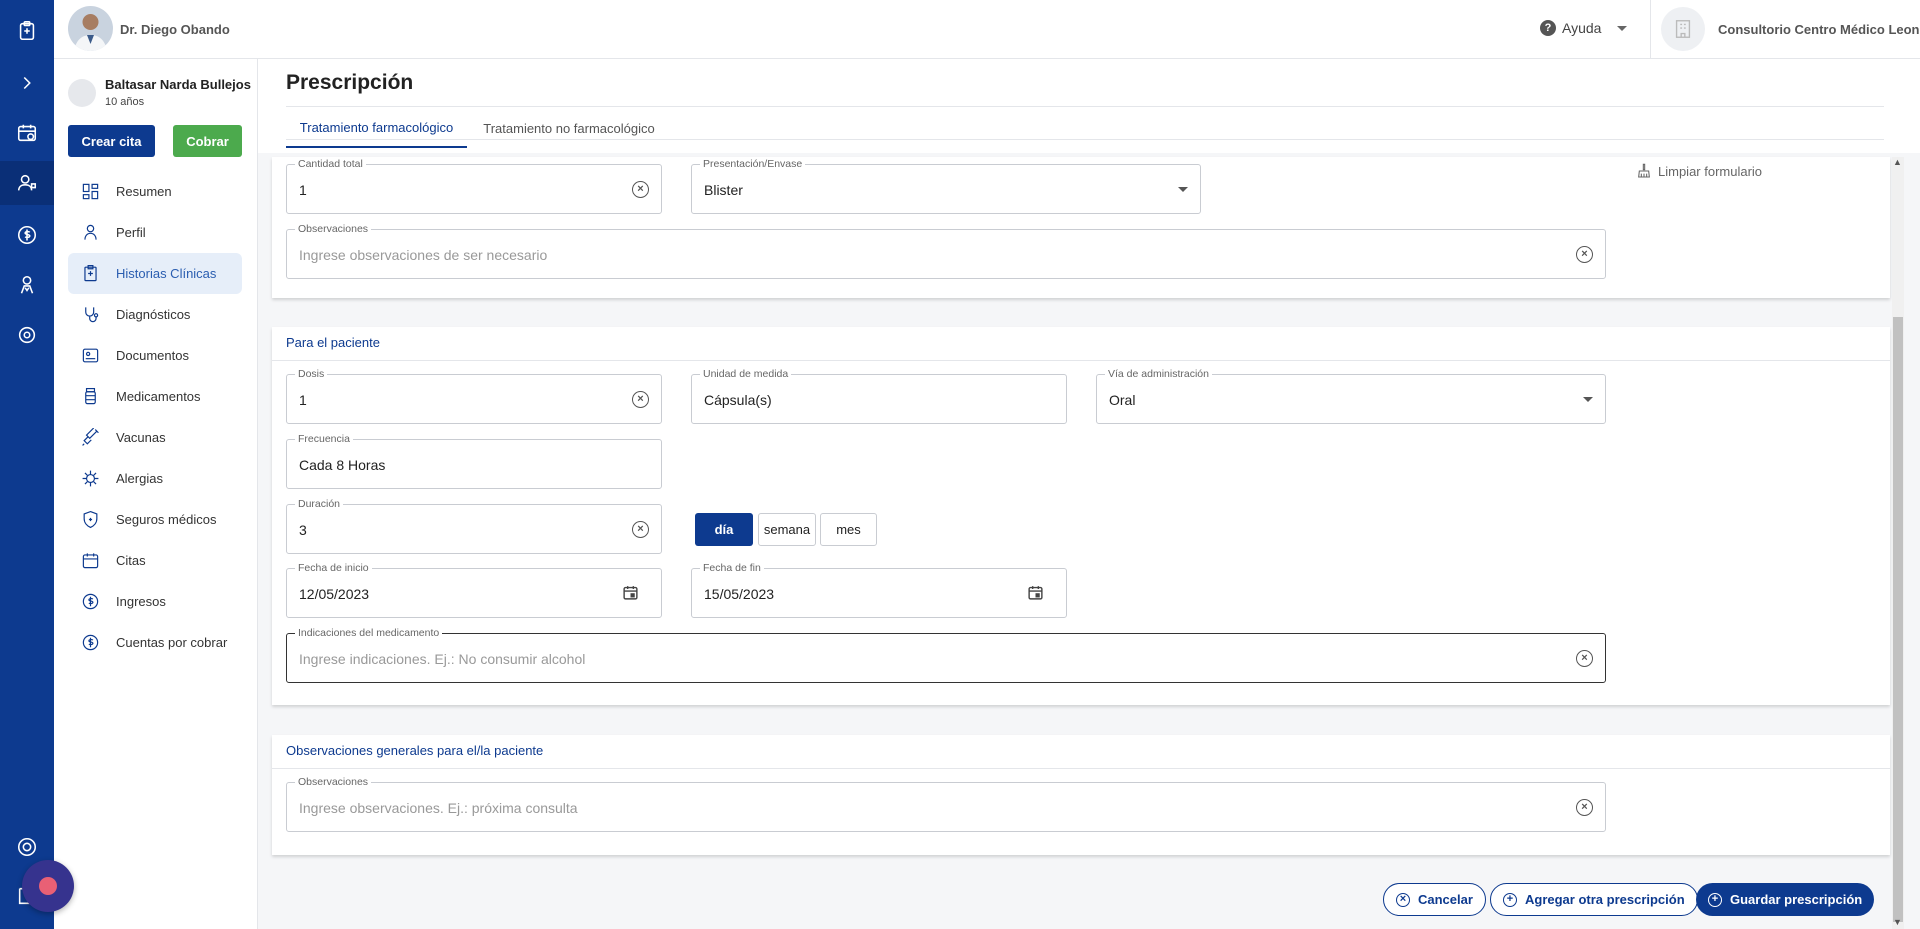 The width and height of the screenshot is (1920, 929). Describe the element at coordinates (1898, 619) in the screenshot. I see `scrollbar-thumb` at that location.